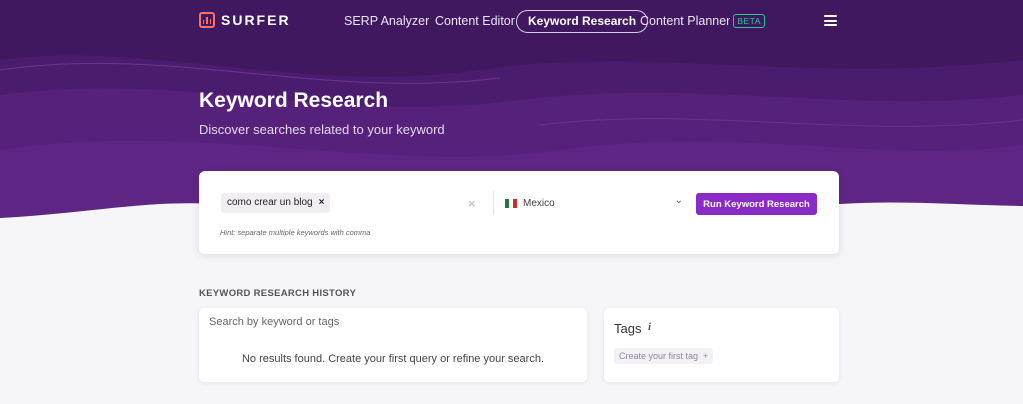  Describe the element at coordinates (472, 203) in the screenshot. I see `clear-input-icon: ×` at that location.